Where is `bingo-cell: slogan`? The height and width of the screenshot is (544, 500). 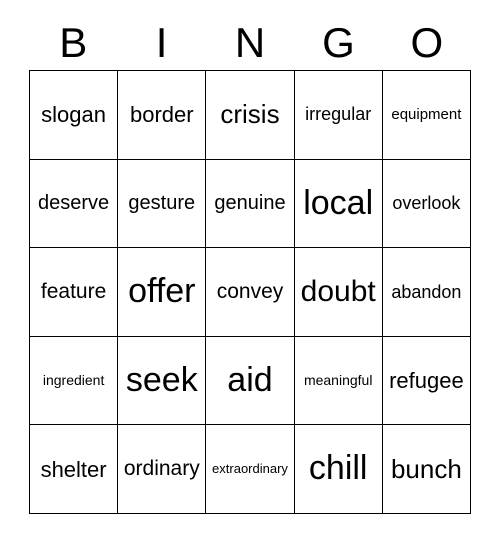
bingo-cell: slogan is located at coordinates (74, 115).